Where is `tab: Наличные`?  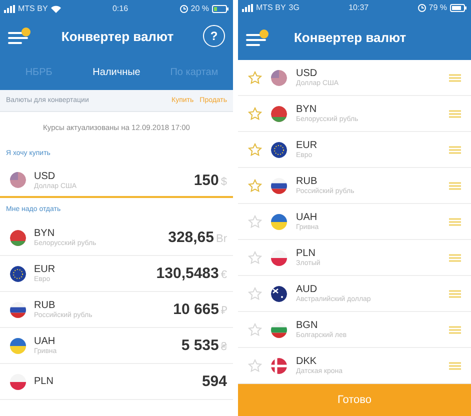
tab: Наличные is located at coordinates (117, 72).